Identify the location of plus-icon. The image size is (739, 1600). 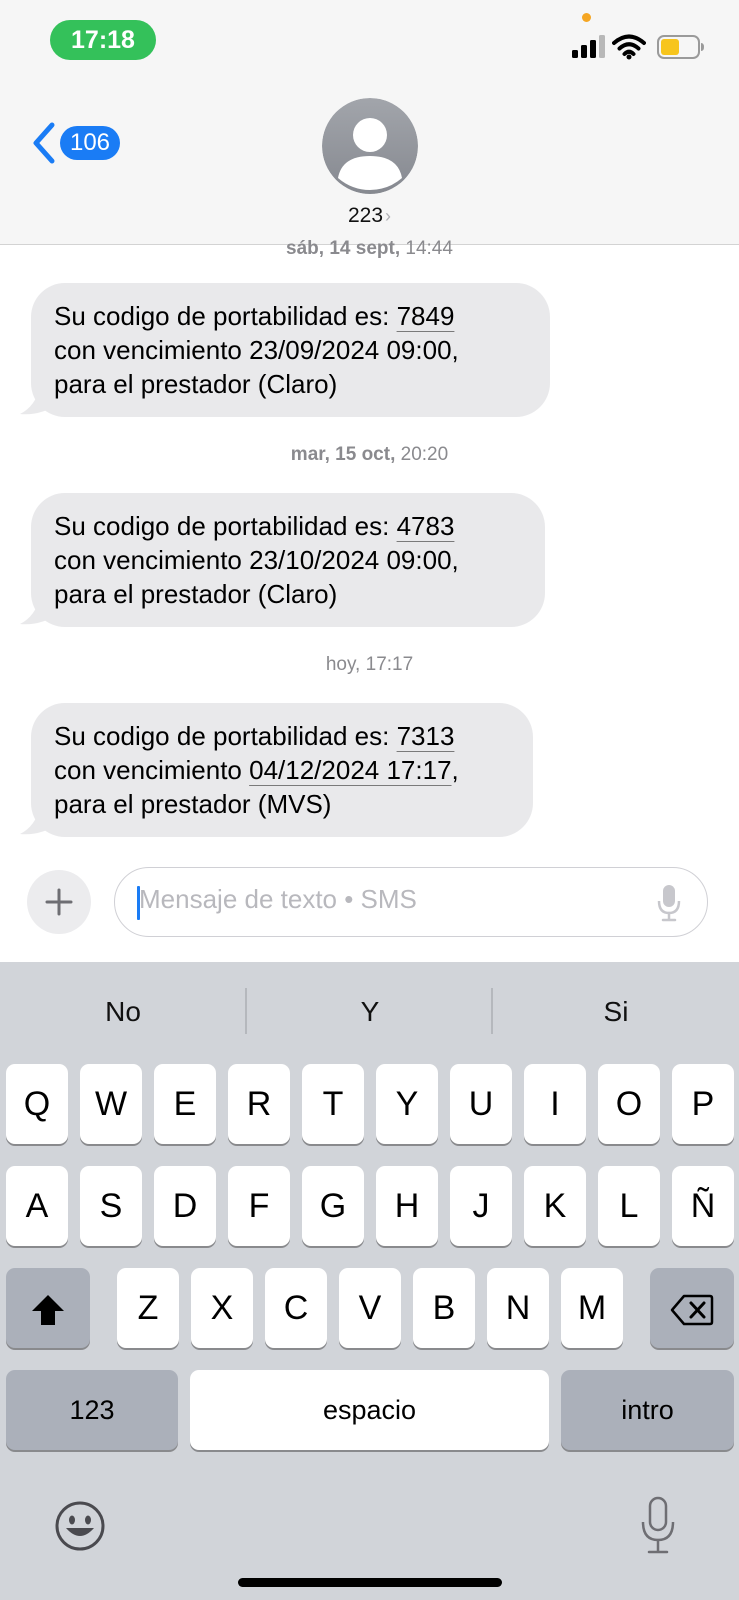
(59, 902).